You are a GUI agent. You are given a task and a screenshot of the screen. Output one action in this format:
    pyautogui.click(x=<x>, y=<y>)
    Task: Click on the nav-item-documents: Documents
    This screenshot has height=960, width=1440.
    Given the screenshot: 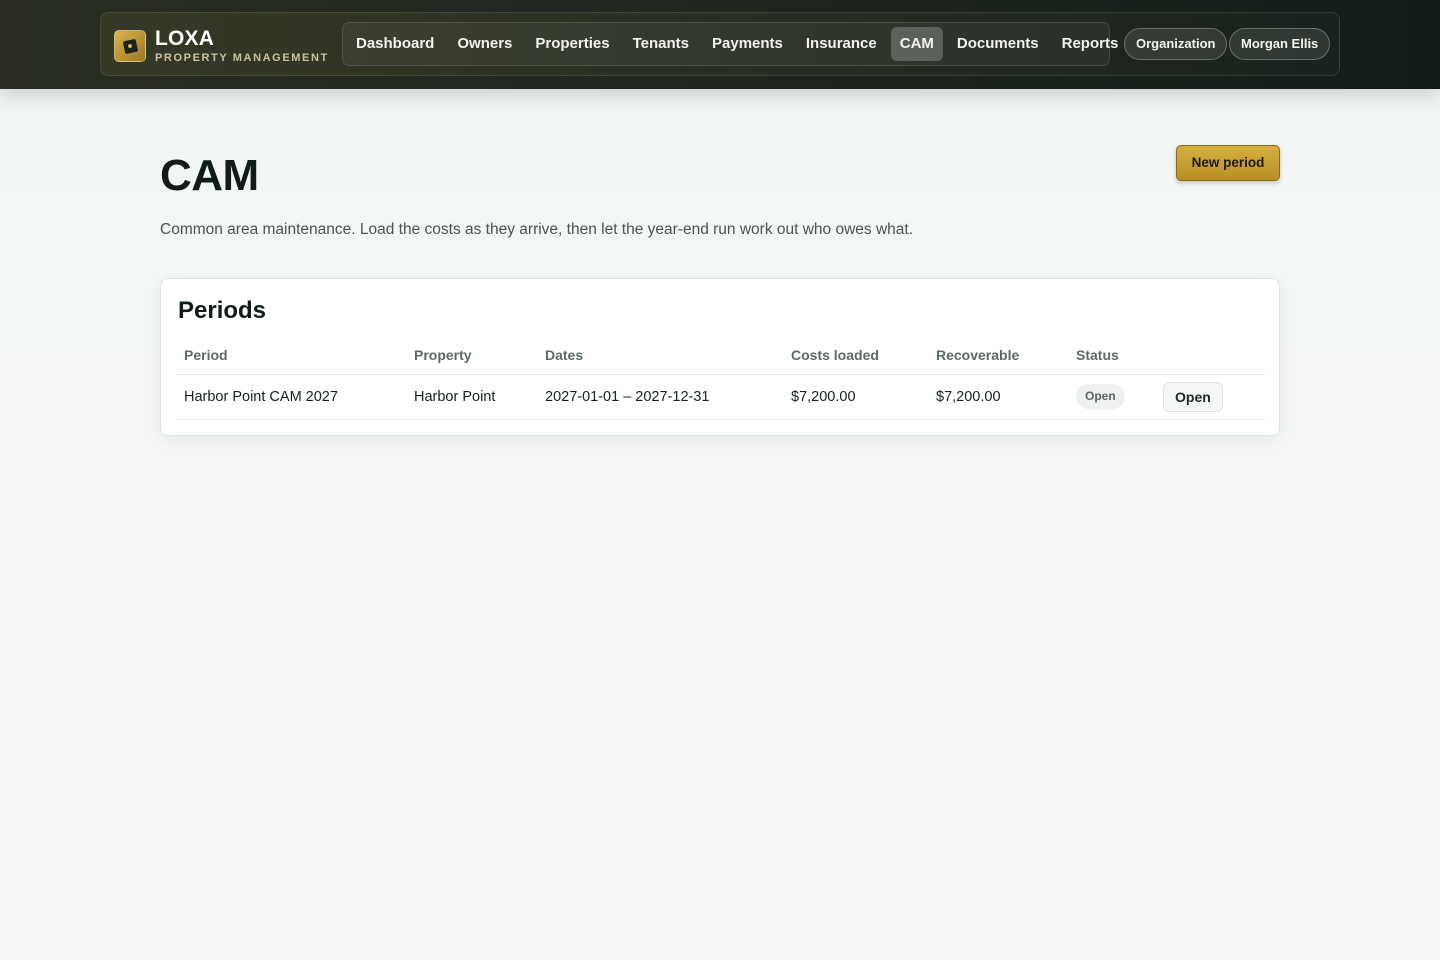 What is the action you would take?
    pyautogui.click(x=998, y=44)
    